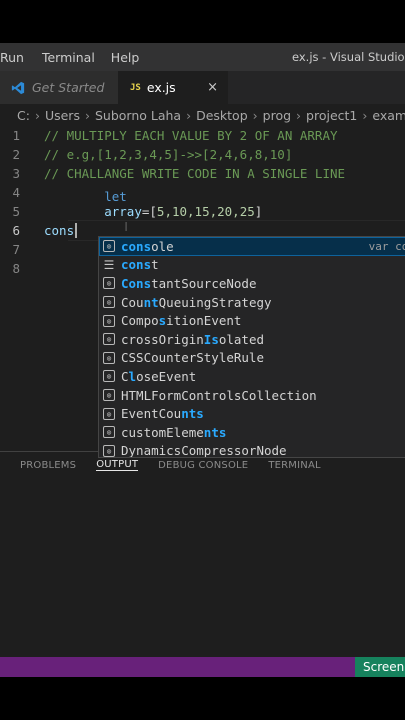 The width and height of the screenshot is (405, 720). I want to click on code-bracket: ], so click(258, 211).